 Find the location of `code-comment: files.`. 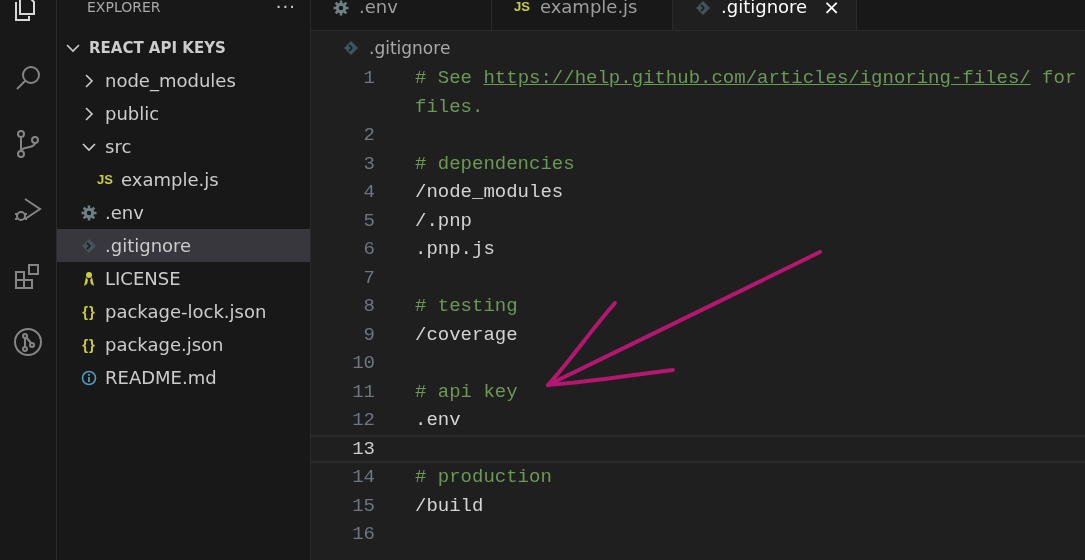

code-comment: files. is located at coordinates (449, 106).